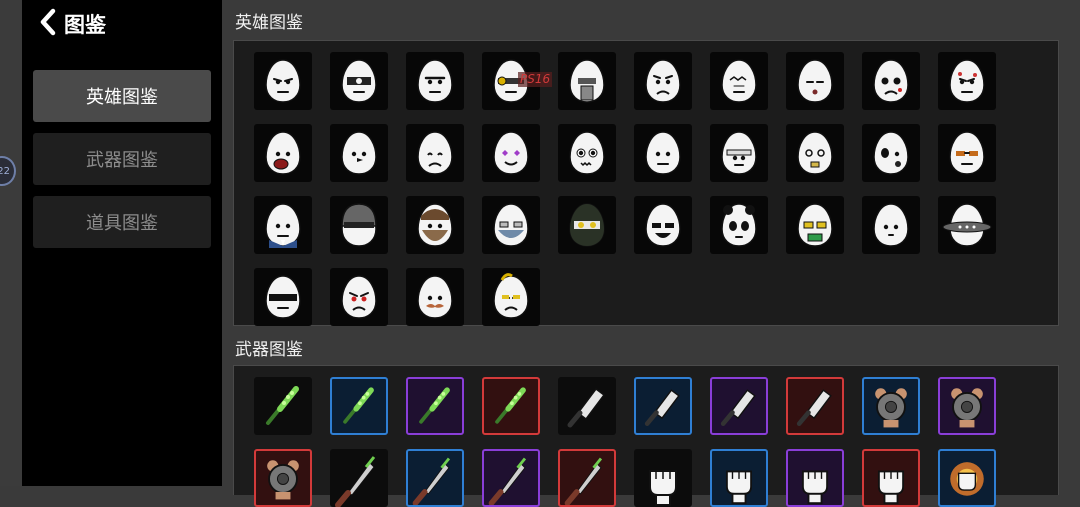  I want to click on back-label: 图鉴, so click(85, 25).